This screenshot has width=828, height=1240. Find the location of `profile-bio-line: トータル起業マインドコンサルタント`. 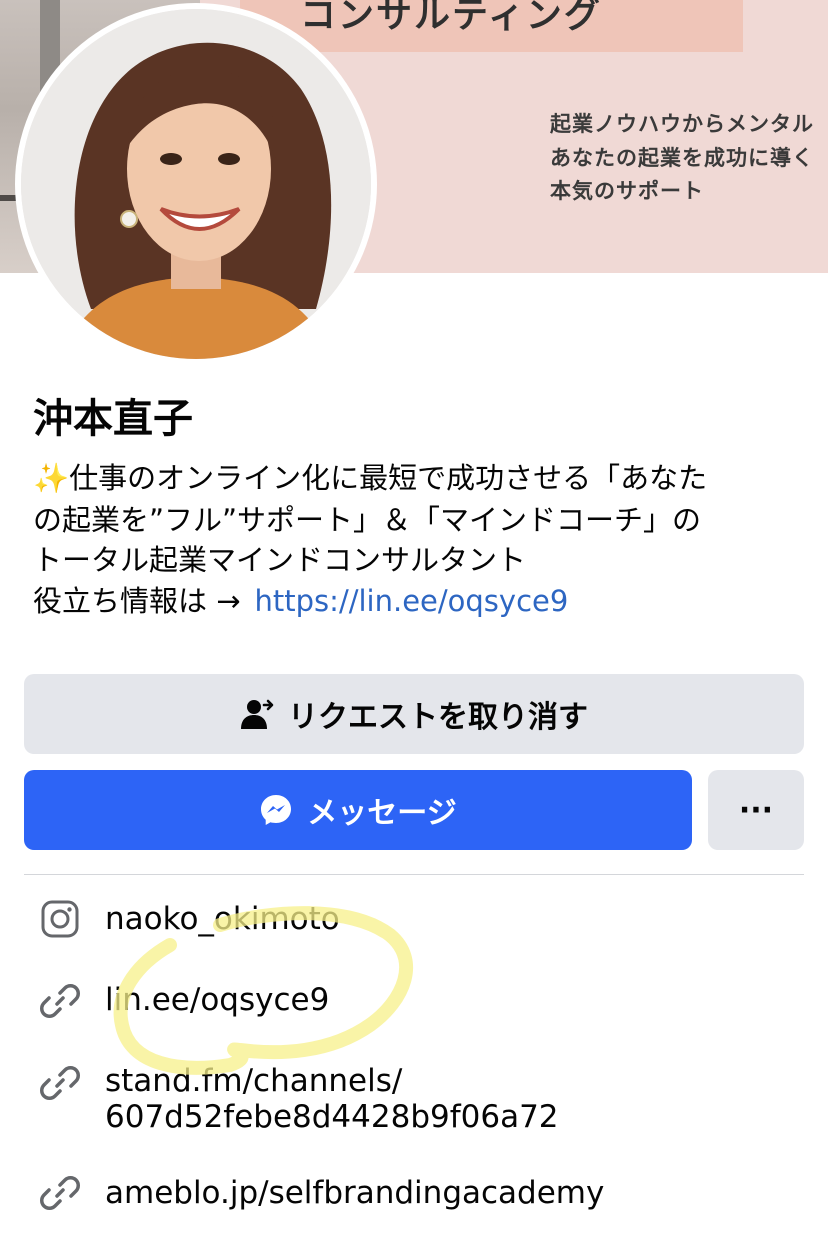

profile-bio-line: トータル起業マインドコンサルタント is located at coordinates (280, 560).